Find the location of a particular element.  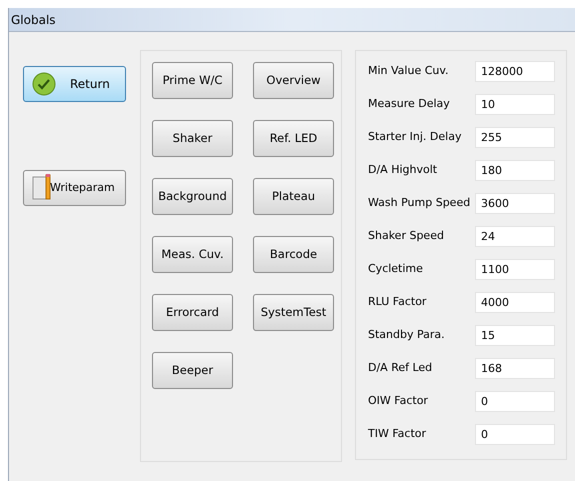

parameter-label: Wash Pump Speed is located at coordinates (420, 203).